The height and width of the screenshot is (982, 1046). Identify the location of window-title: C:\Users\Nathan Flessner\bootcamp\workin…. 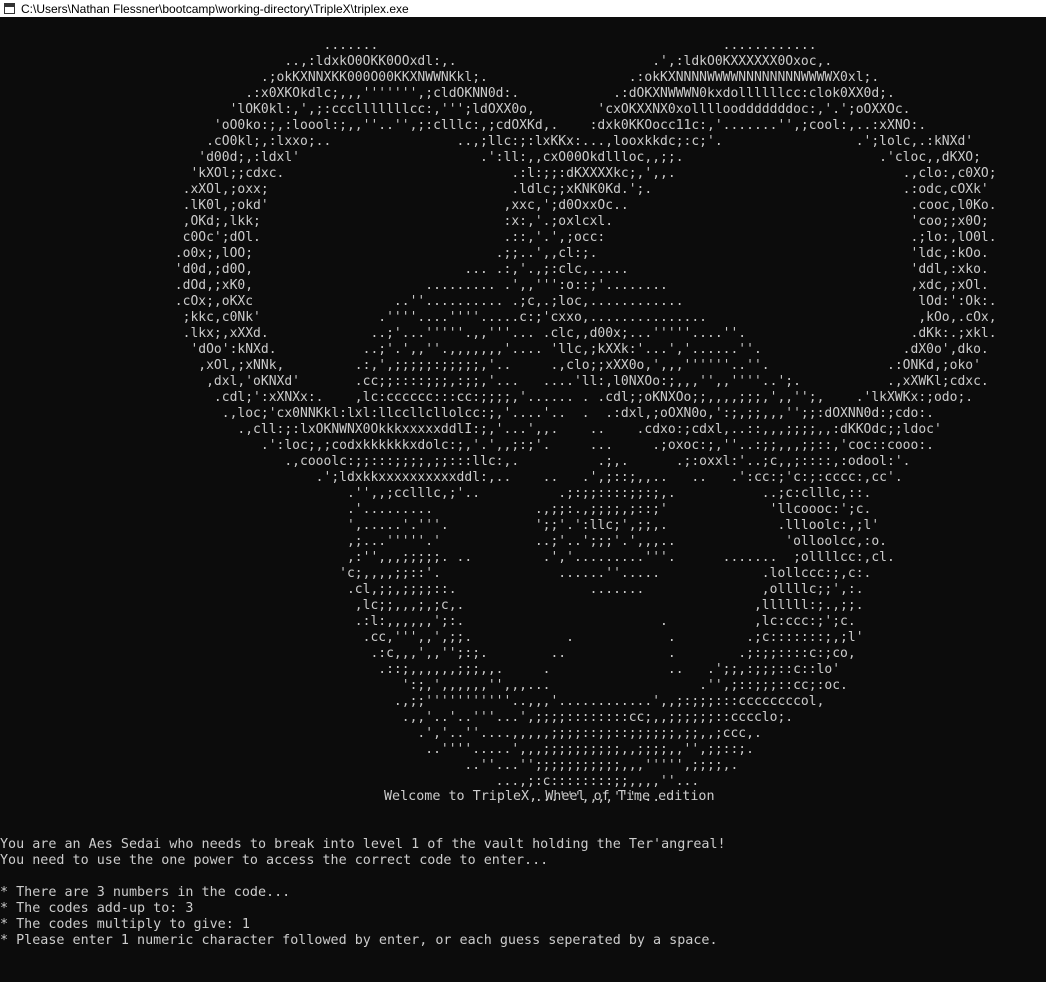
(215, 8).